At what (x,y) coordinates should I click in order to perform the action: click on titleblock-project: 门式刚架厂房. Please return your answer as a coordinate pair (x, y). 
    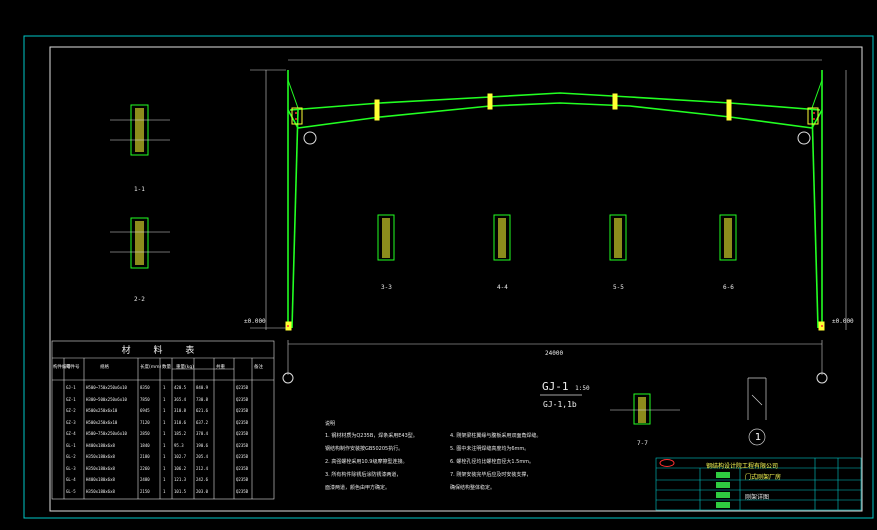
    Looking at the image, I should click on (763, 477).